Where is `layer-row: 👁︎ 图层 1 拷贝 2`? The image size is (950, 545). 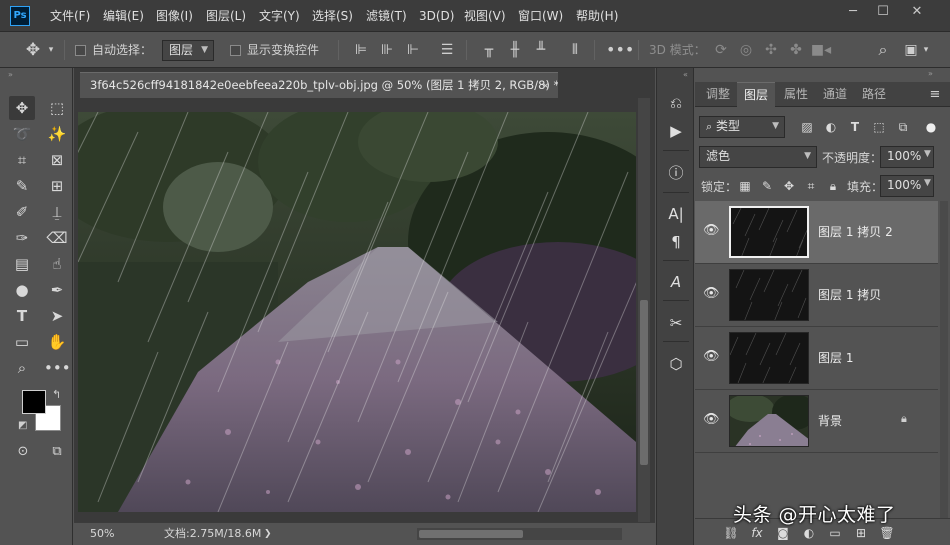 layer-row: 👁︎ 图层 1 拷贝 2 is located at coordinates (816, 232).